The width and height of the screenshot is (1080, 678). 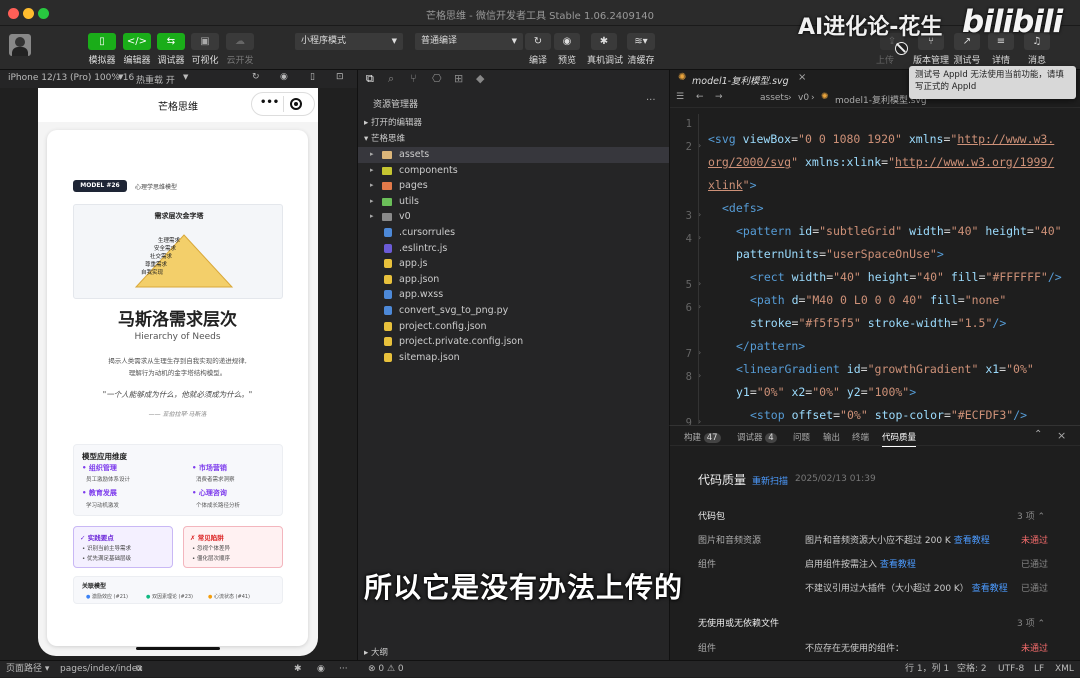 I want to click on indent-spaces: 空格: 2, so click(x=972, y=669).